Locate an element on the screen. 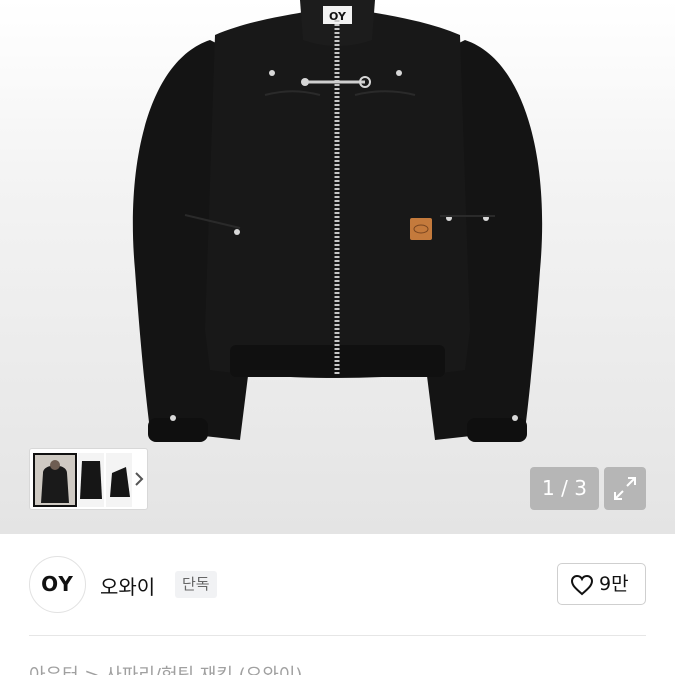 This screenshot has width=675, height=675. brand-logo: OY is located at coordinates (57, 584).